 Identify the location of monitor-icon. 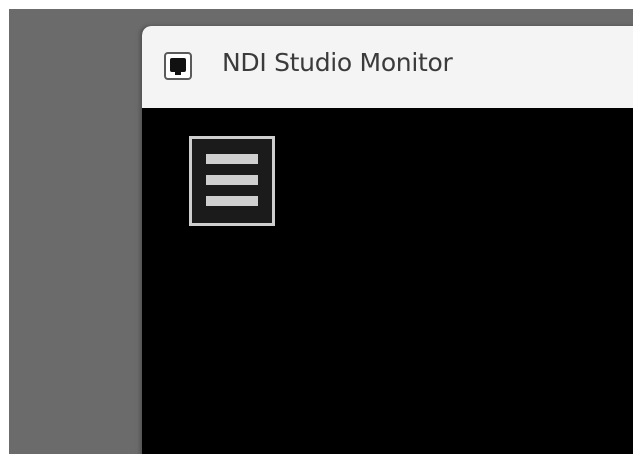
(178, 66).